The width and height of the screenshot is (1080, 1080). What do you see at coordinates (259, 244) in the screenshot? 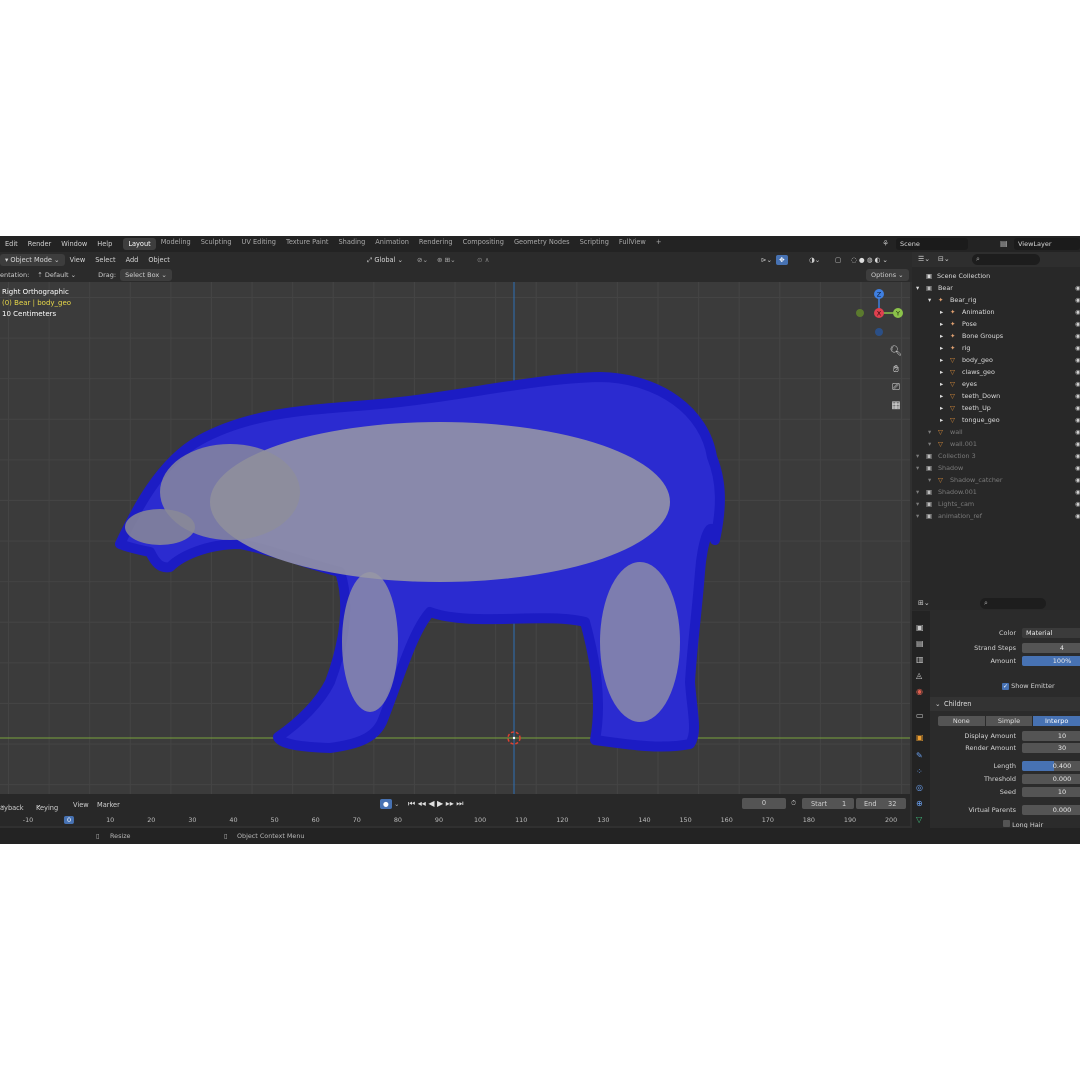
I see `tab-uv-editing: UV Editing` at bounding box center [259, 244].